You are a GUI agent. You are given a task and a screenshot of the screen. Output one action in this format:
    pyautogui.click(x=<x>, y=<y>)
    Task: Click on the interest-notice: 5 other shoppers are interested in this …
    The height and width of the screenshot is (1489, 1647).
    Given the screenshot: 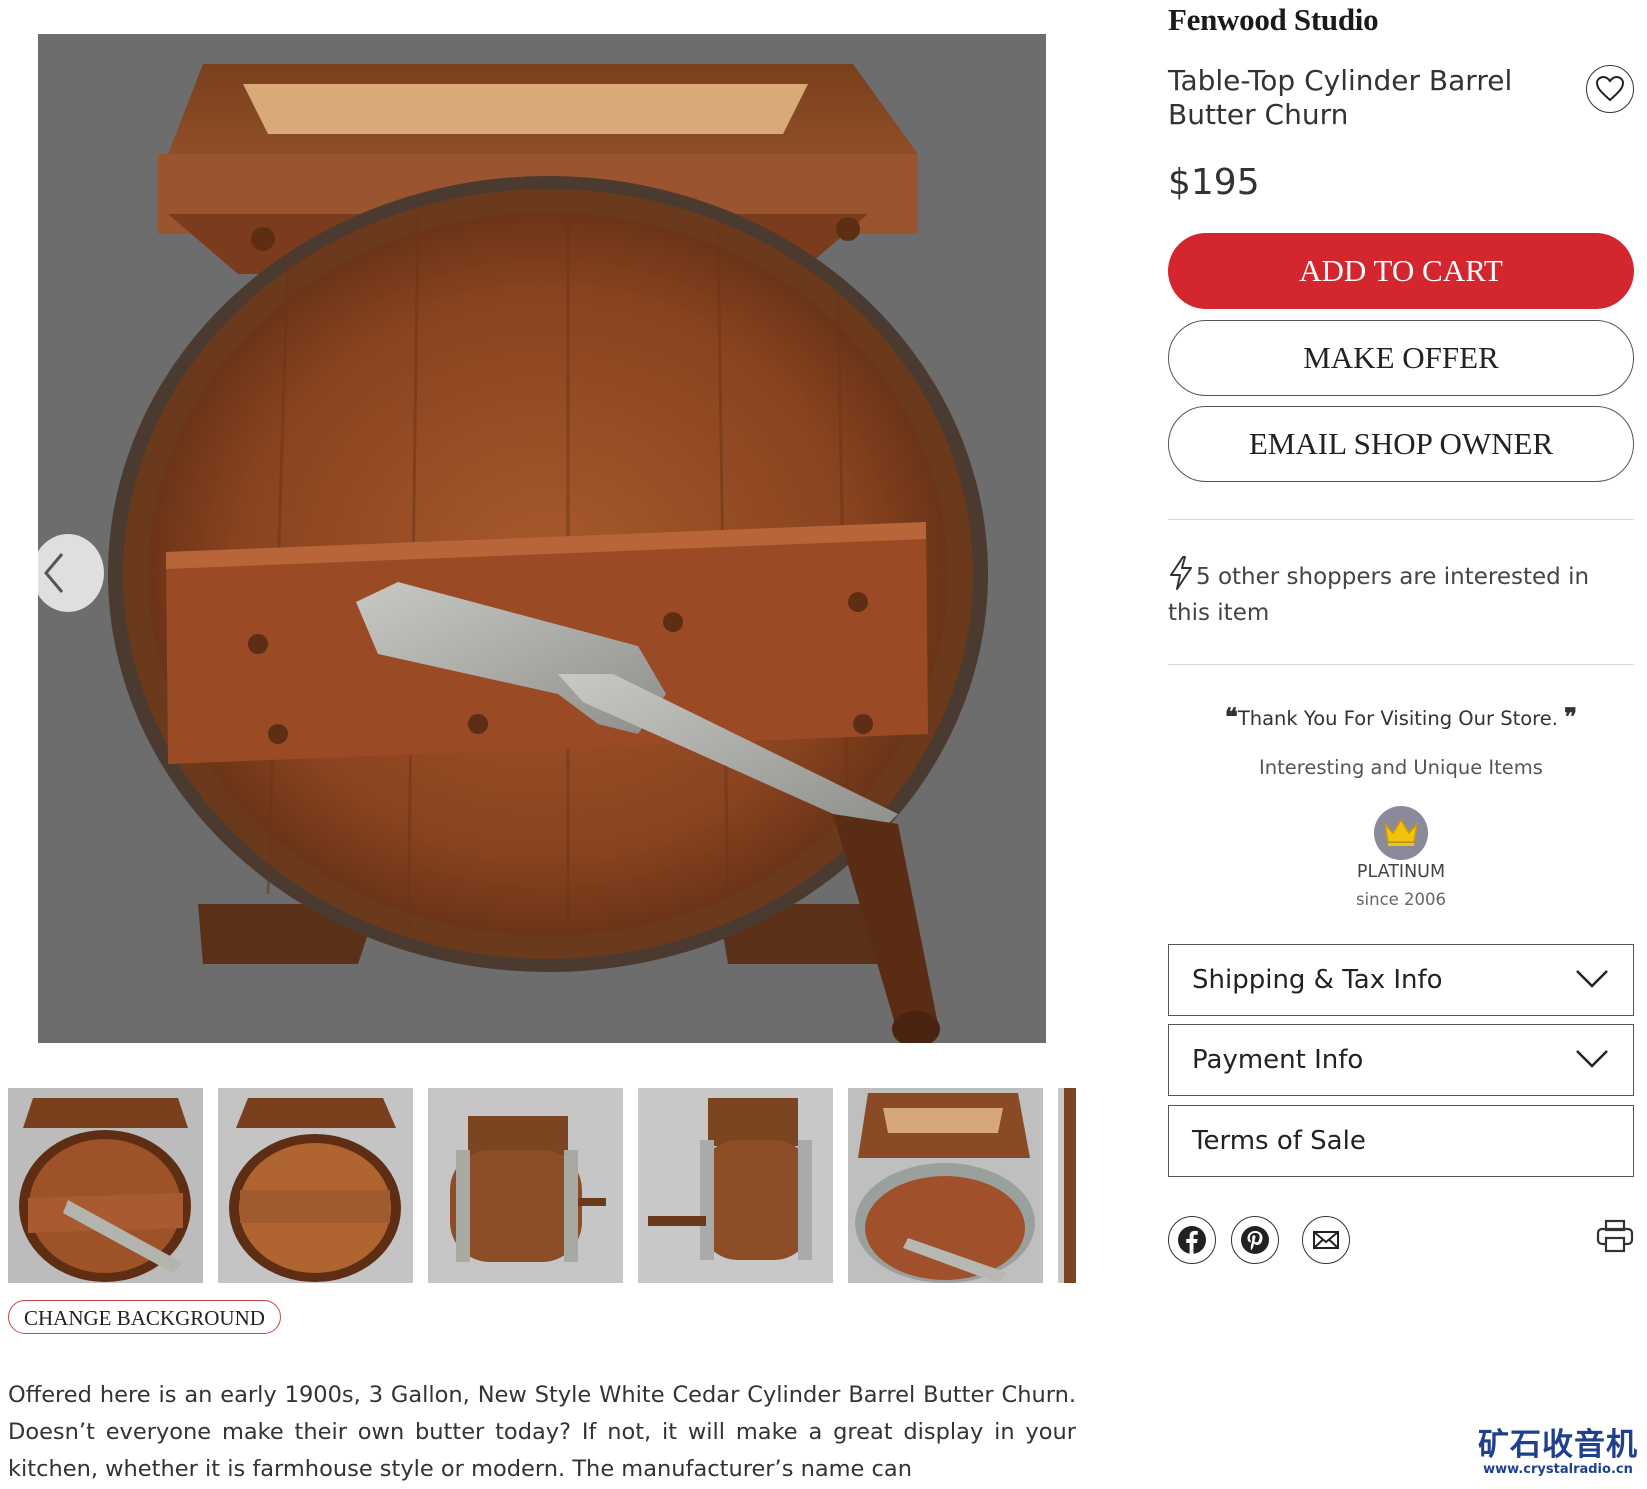 What is the action you would take?
    pyautogui.click(x=1398, y=593)
    